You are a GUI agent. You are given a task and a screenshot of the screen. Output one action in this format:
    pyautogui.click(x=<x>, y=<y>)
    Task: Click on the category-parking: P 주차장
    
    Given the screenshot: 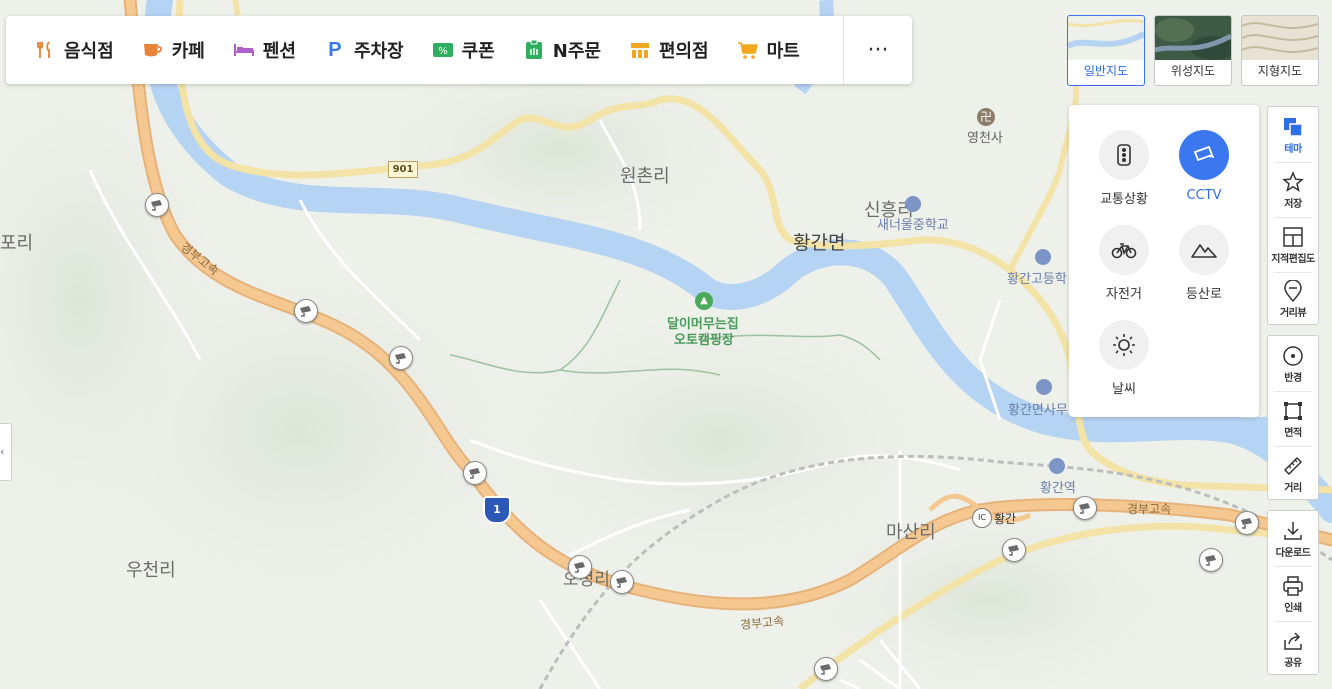 What is the action you would take?
    pyautogui.click(x=364, y=50)
    